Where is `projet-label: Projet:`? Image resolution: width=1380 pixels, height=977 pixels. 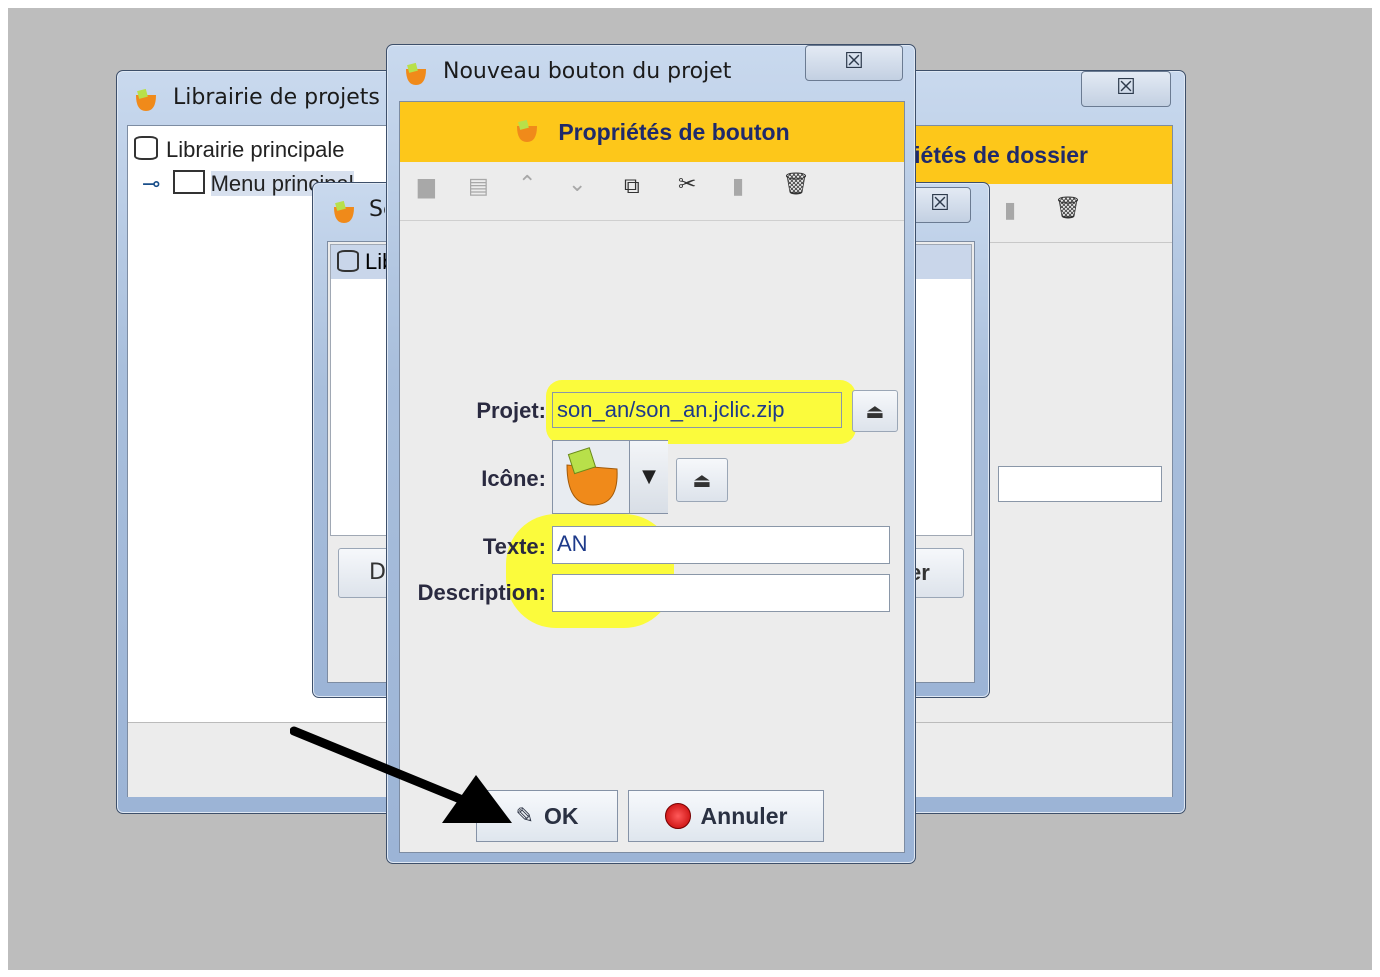
projet-label: Projet: is located at coordinates (511, 410).